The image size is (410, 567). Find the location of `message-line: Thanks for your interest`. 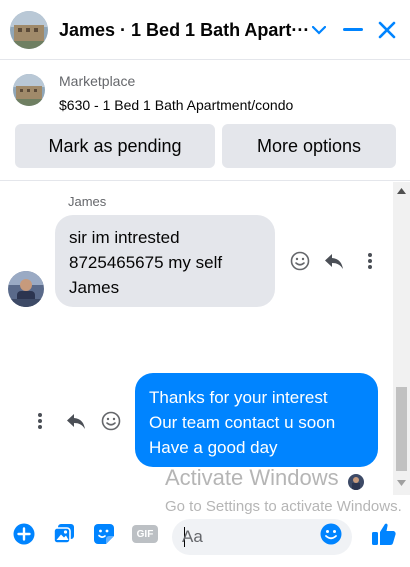

message-line: Thanks for your interest is located at coordinates (238, 397).